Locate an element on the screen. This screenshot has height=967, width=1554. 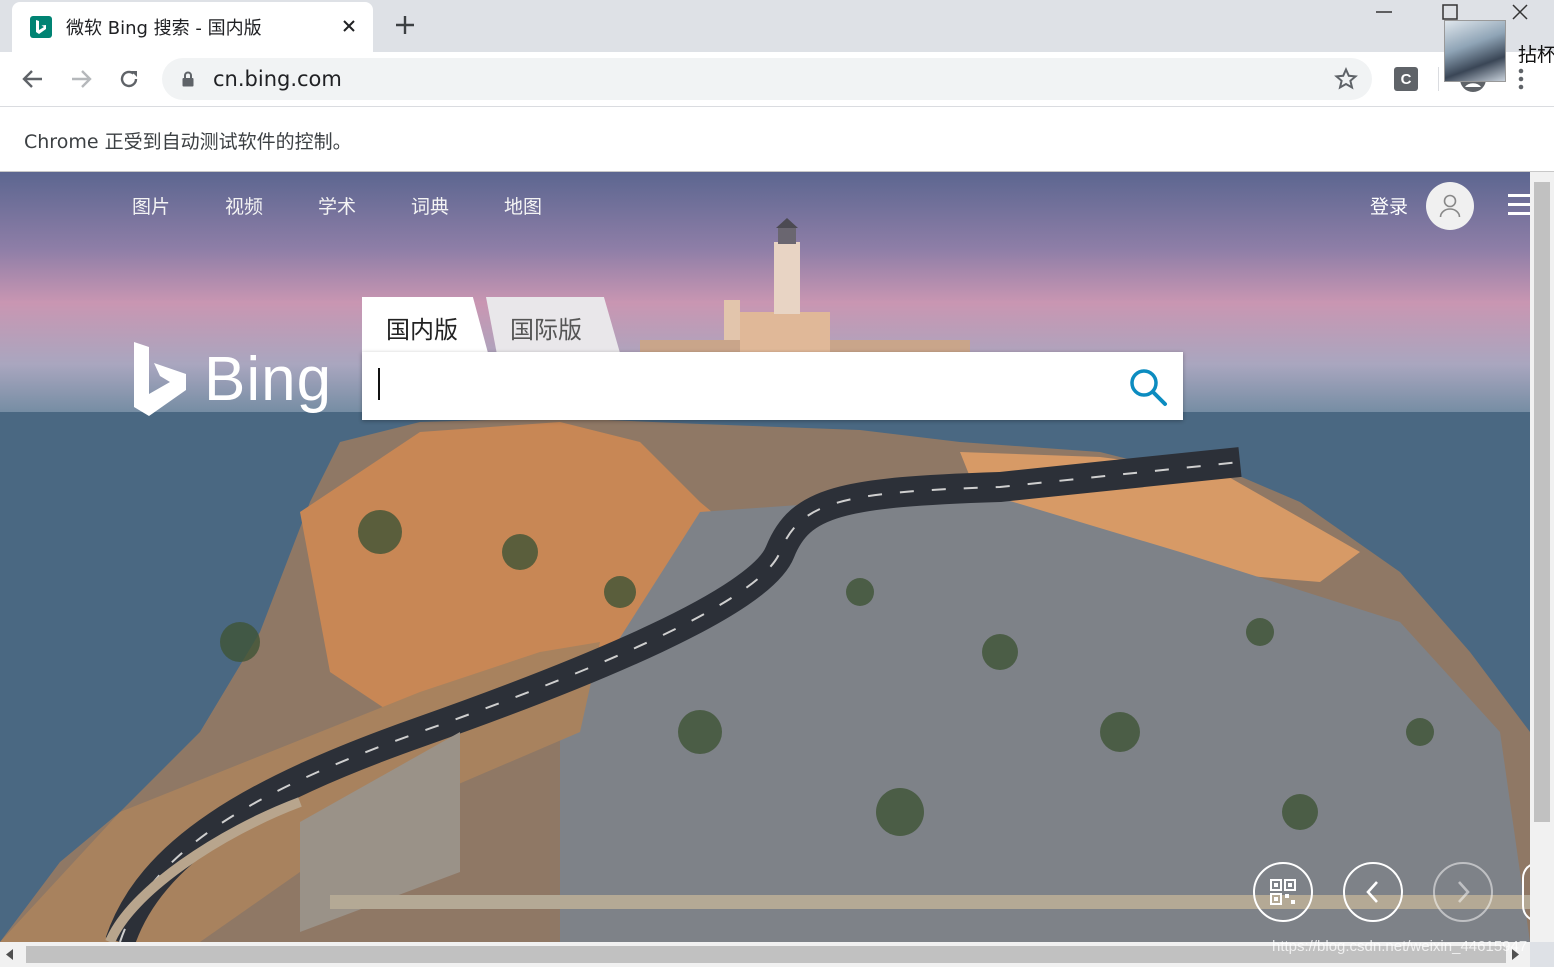
text-caret is located at coordinates (379, 384).